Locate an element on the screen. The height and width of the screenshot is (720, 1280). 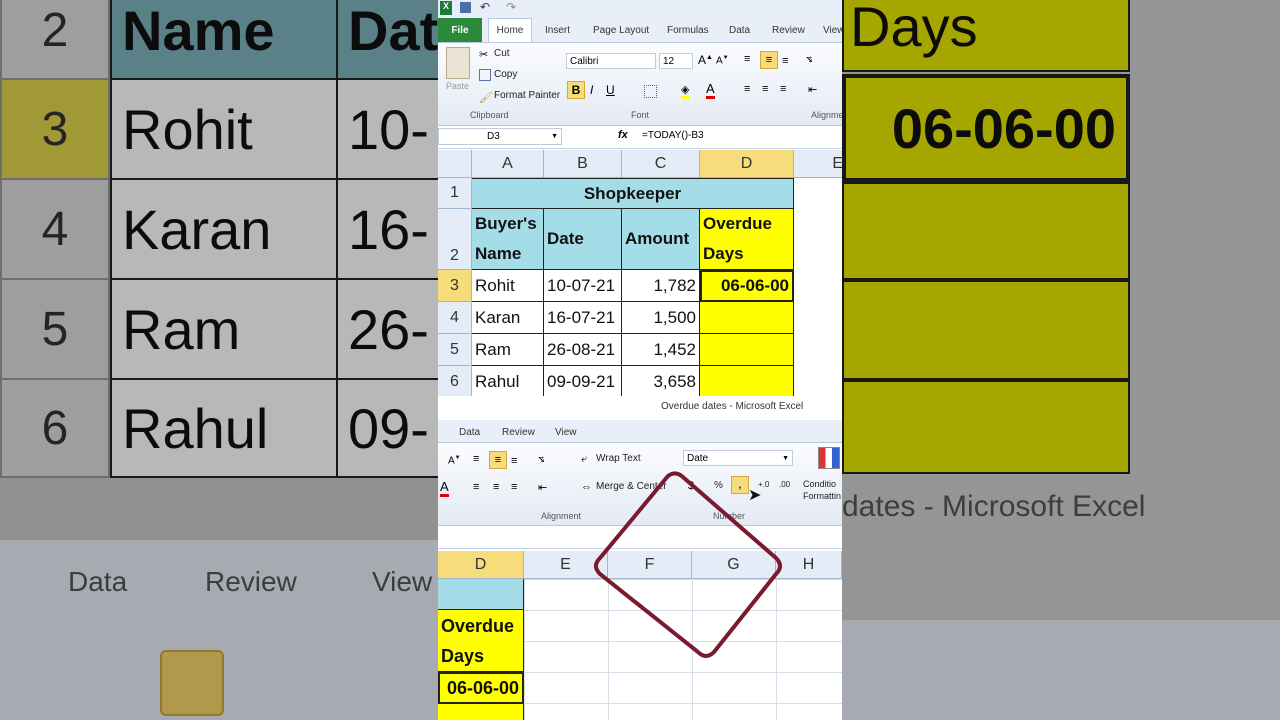
wrap-text-button: Wrap Text is located at coordinates (618, 458).